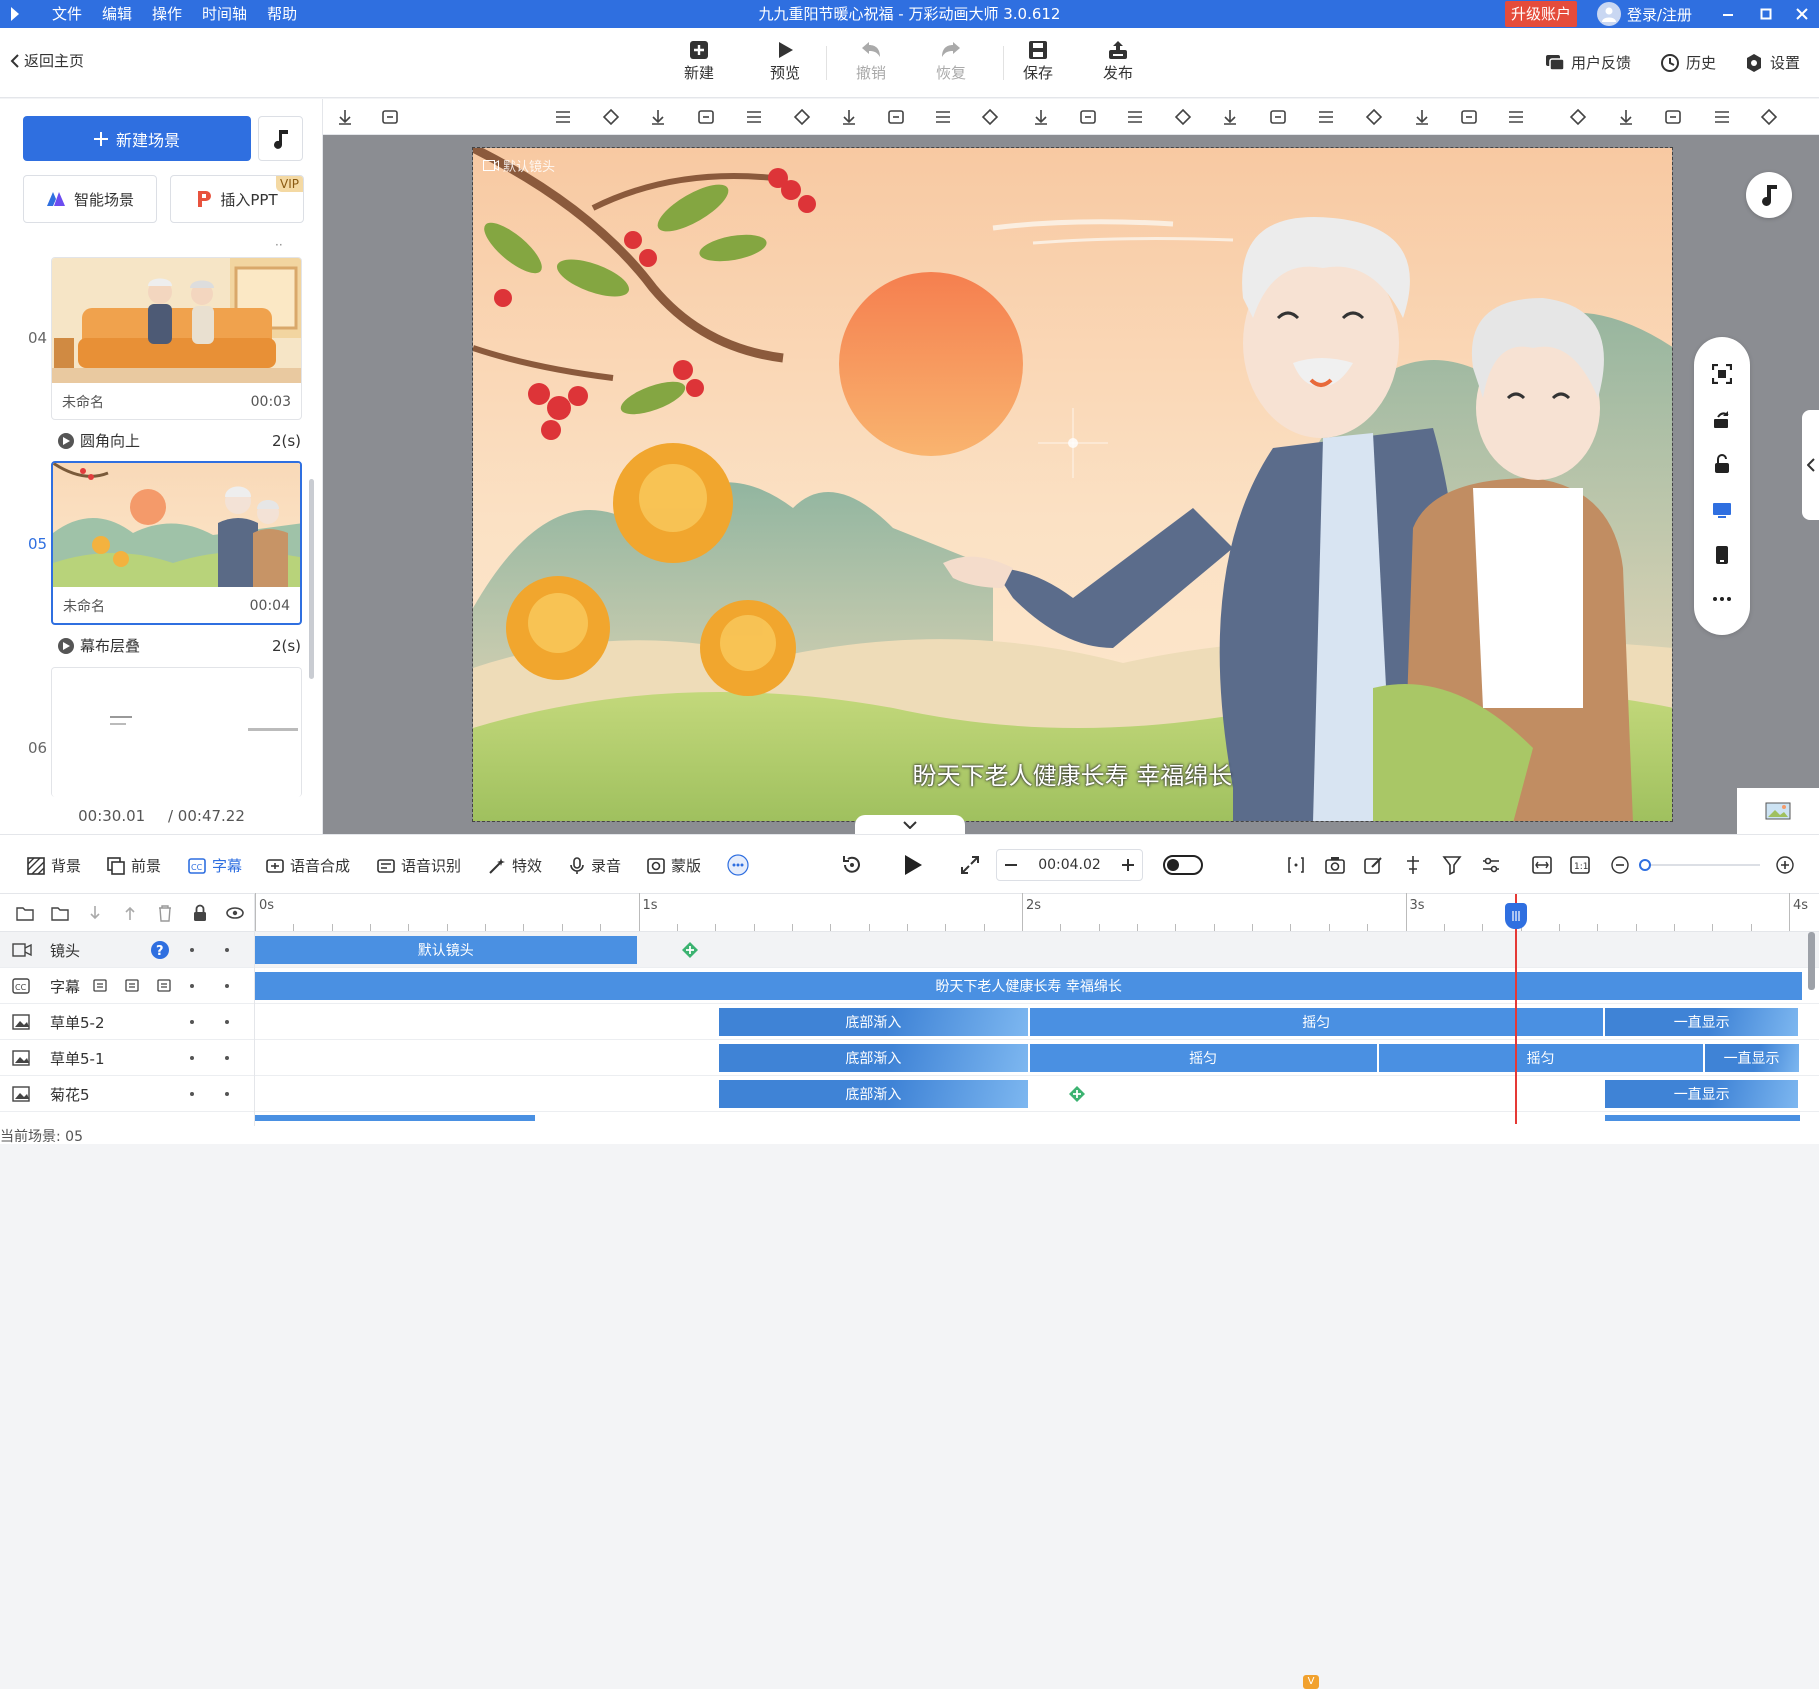 This screenshot has height=1689, width=1819. I want to click on tab-subtitle: CC 字幕, so click(215, 865).